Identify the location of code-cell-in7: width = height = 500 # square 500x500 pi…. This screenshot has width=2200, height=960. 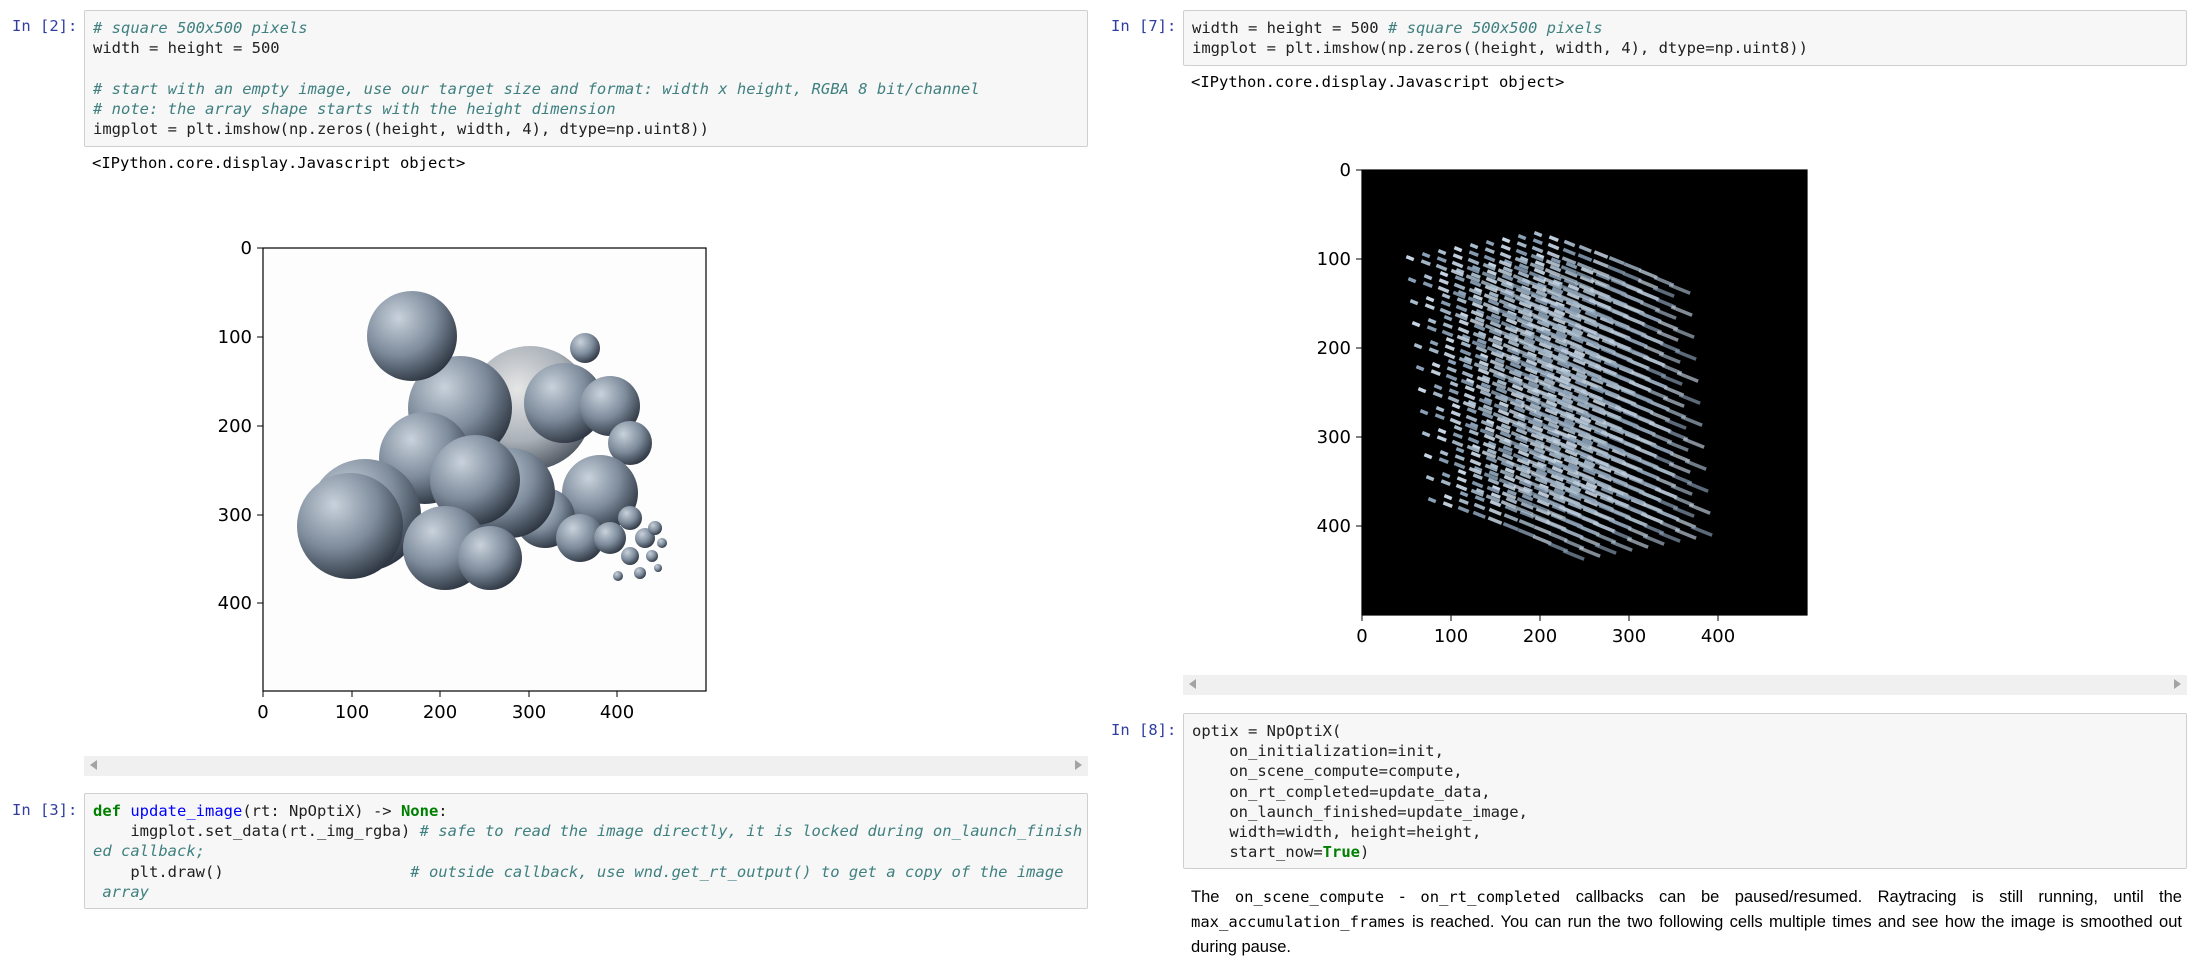
(1685, 38).